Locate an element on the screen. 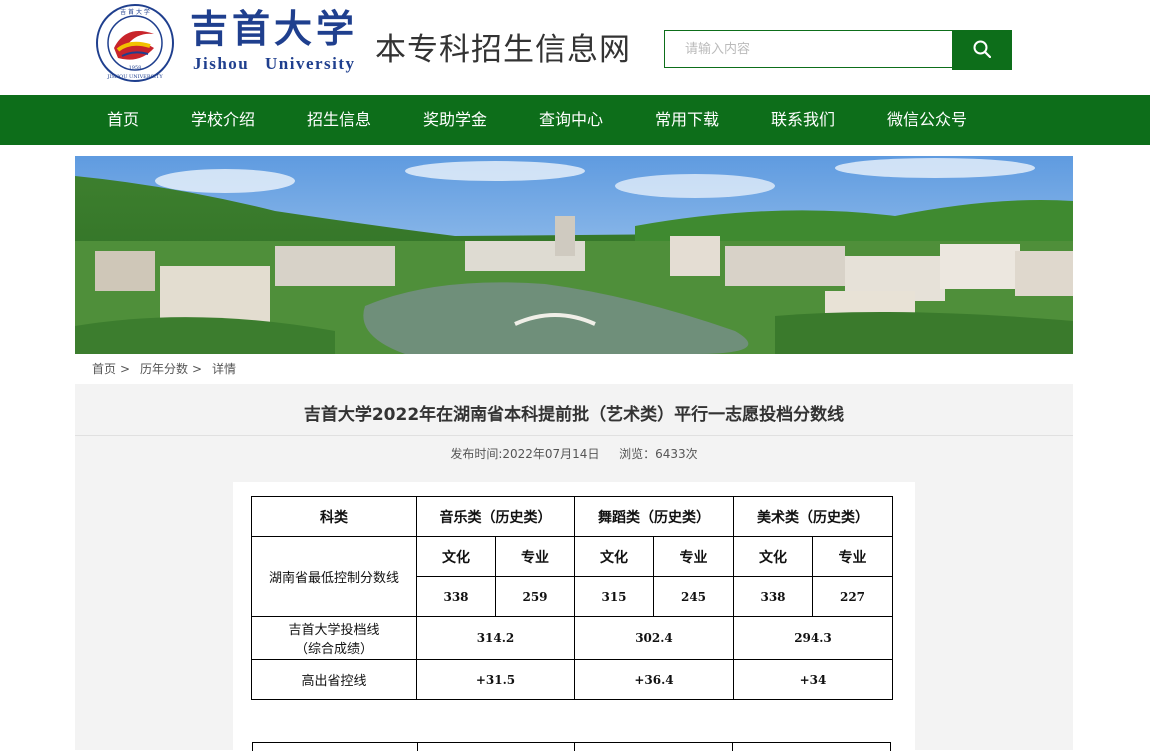 The image size is (1150, 751). search-button is located at coordinates (982, 50).